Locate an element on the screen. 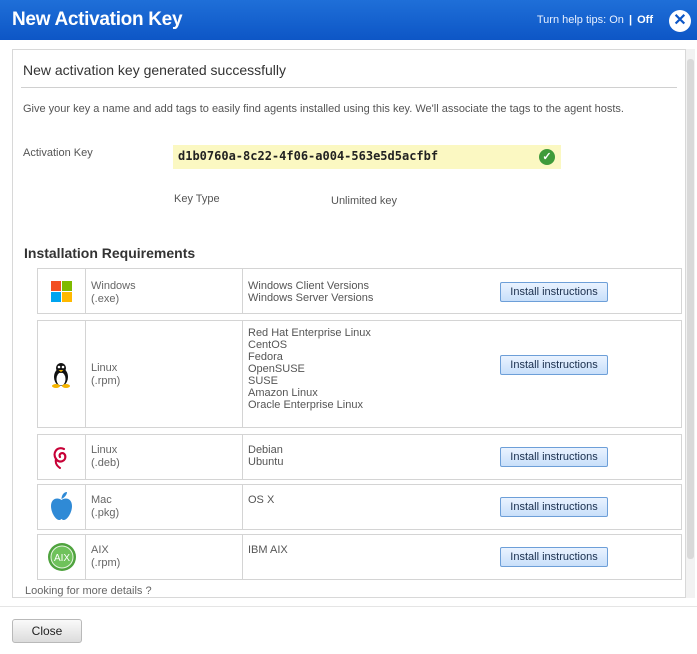 The image size is (697, 654). help-tips-off: Off is located at coordinates (645, 20).